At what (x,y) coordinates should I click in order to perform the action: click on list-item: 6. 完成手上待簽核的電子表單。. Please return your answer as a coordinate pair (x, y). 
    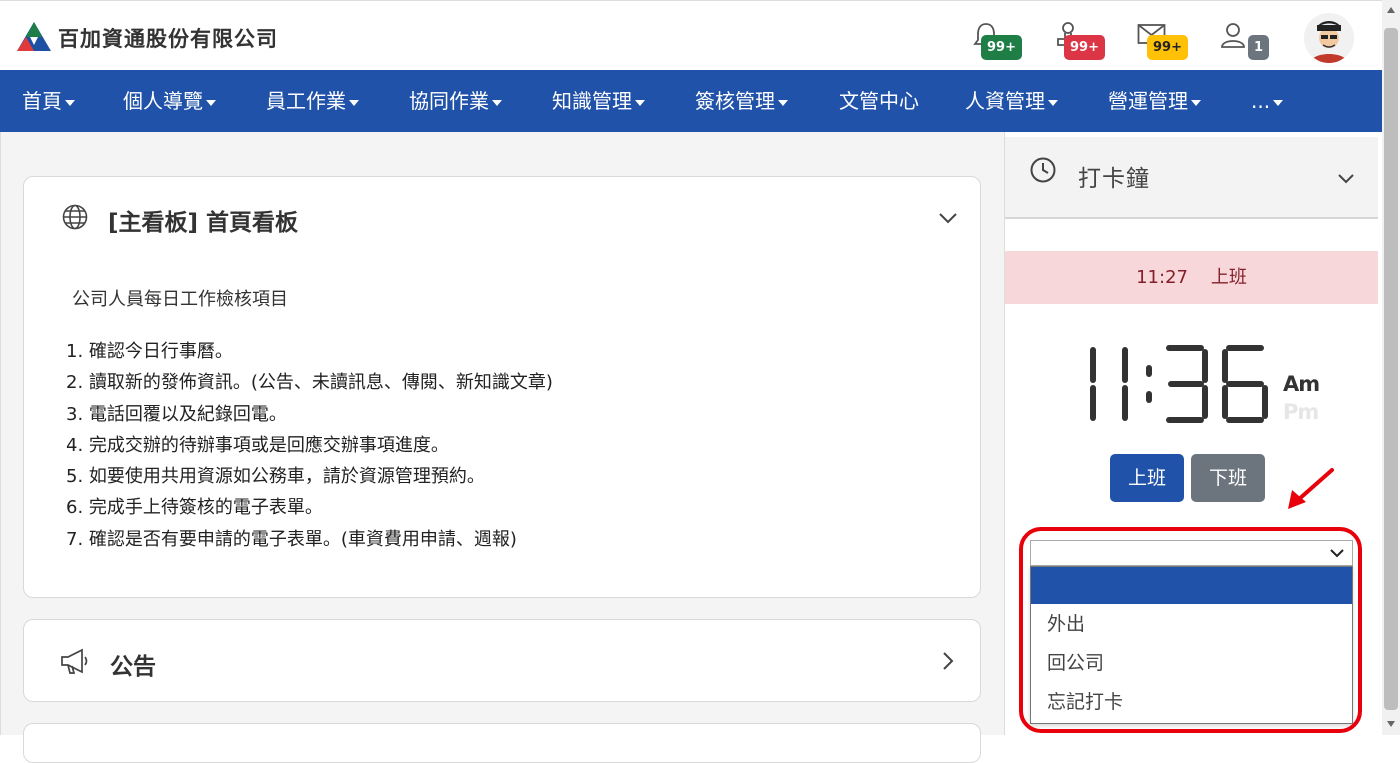
    Looking at the image, I should click on (194, 508).